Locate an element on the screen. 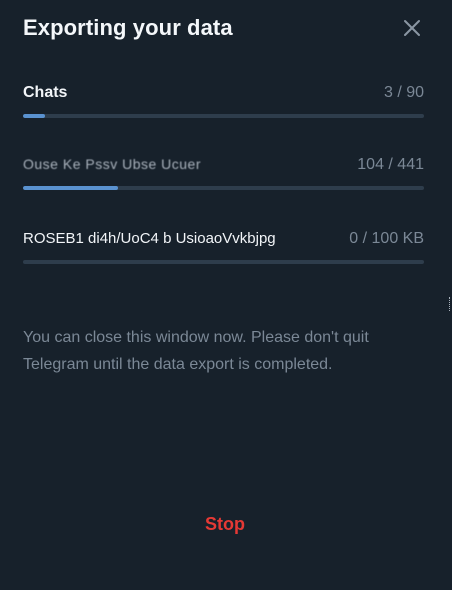 The width and height of the screenshot is (452, 590). chats-progress-row: Chats 3 / 90 is located at coordinates (223, 102).